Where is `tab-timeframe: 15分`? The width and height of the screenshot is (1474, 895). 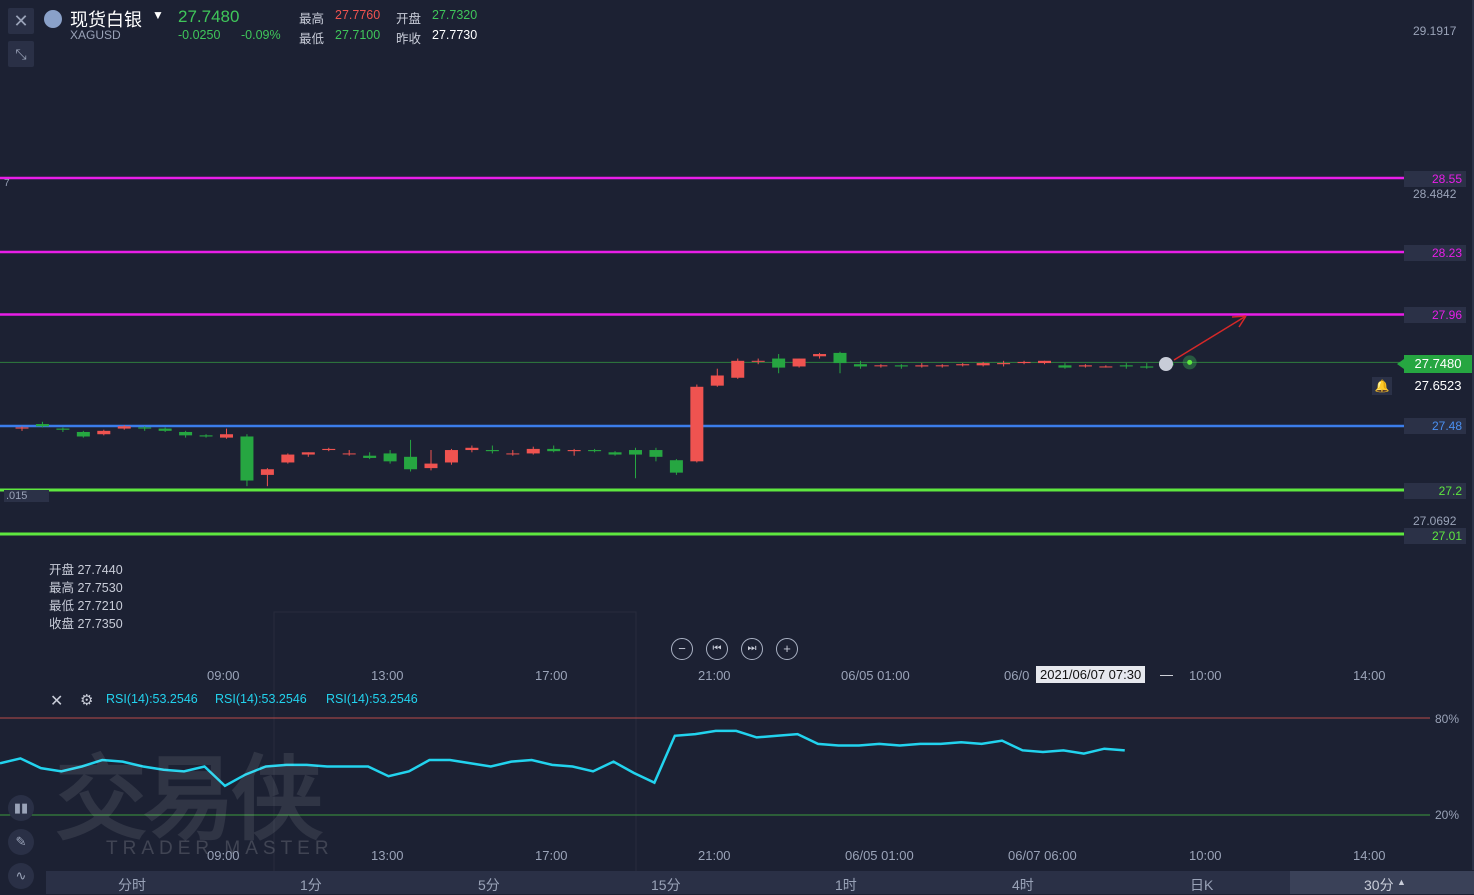 tab-timeframe: 15分 is located at coordinates (666, 885).